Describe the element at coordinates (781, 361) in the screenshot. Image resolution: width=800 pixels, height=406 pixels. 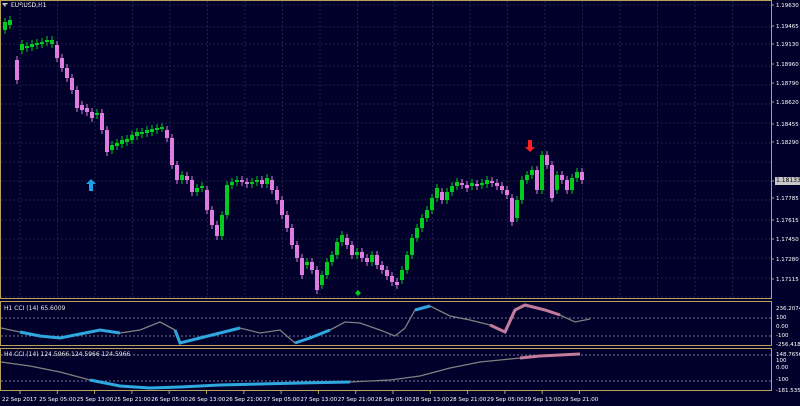
I see `cci-h4-scale-label: 100` at that location.